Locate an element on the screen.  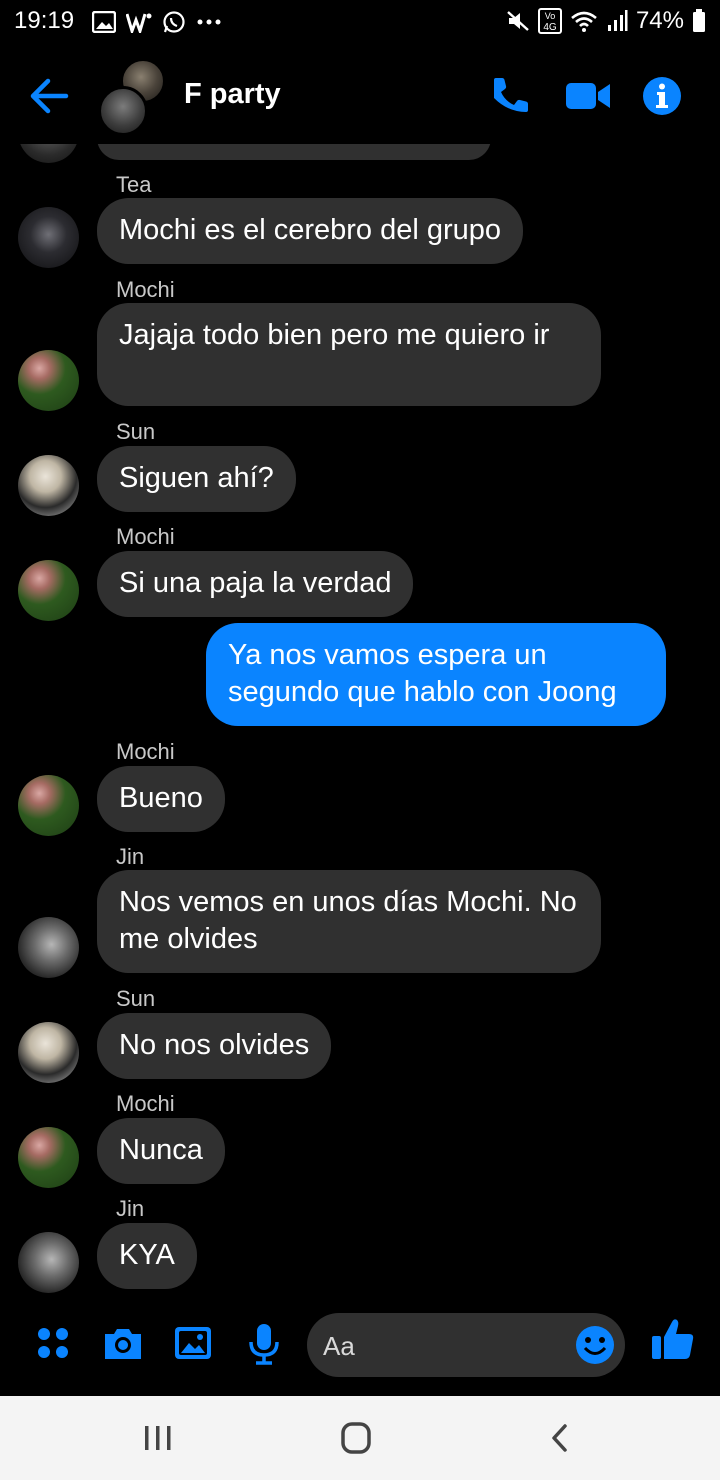
signal-icon is located at coordinates (617, 20).